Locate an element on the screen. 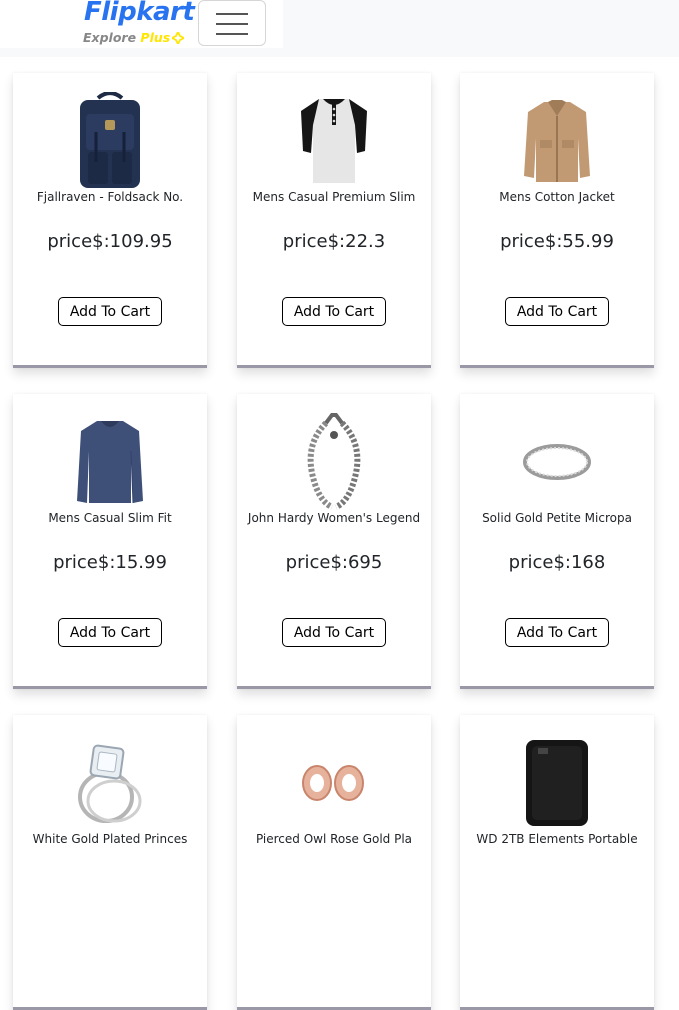 This screenshot has width=679, height=1010. flipkart-logo: Flipkart is located at coordinates (139, 13).